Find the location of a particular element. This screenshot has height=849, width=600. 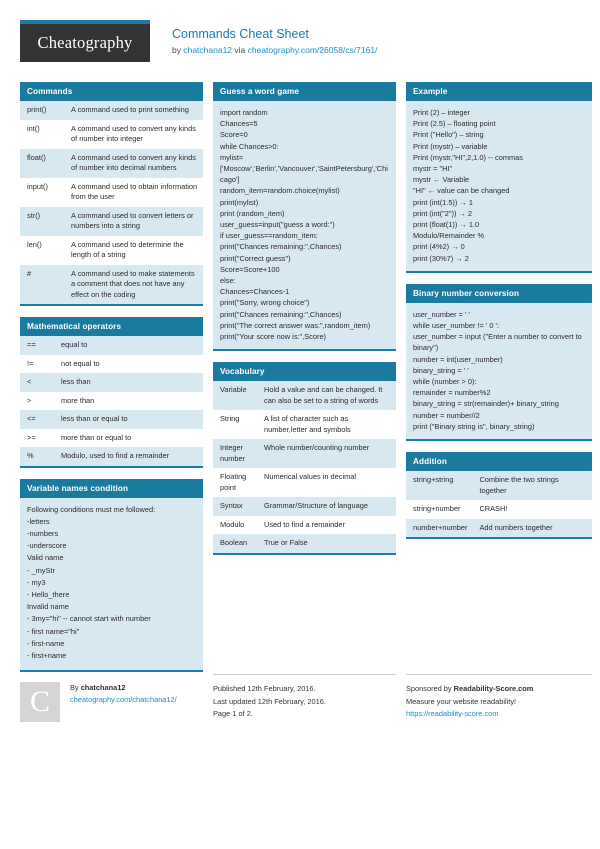

code-line: Print (mystr) – variable is located at coordinates (450, 146).